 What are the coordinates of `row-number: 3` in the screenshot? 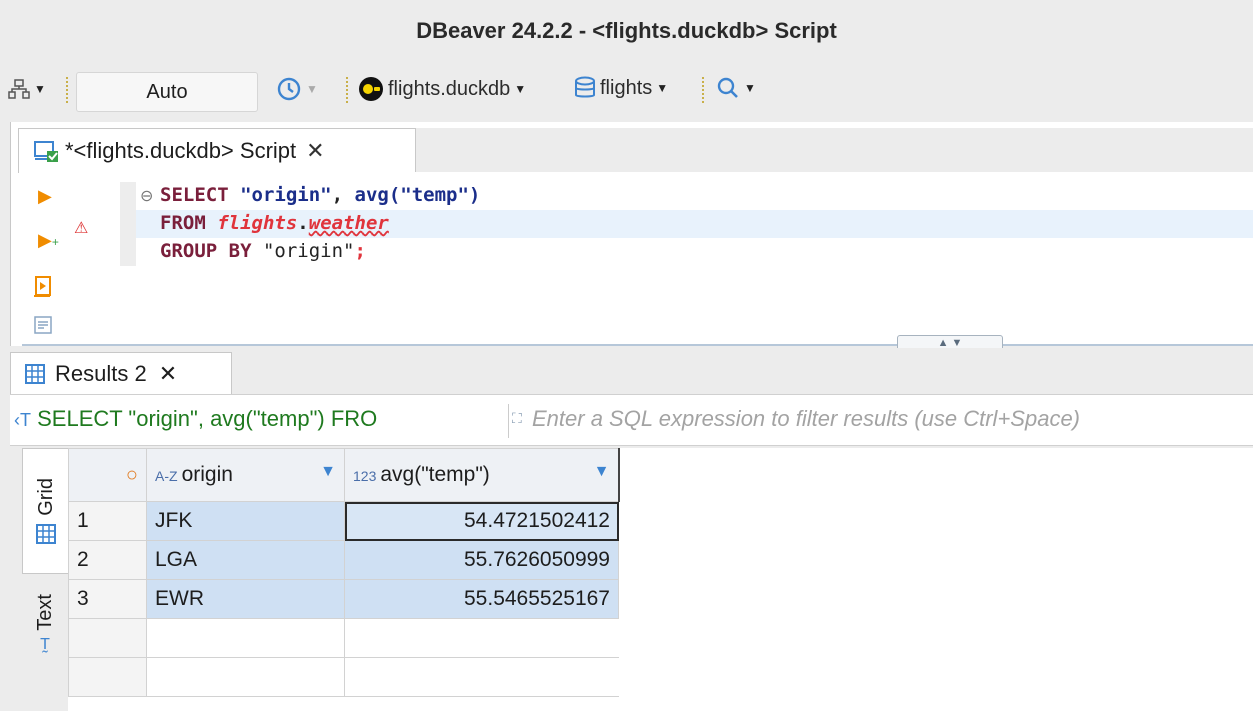 It's located at (107, 599).